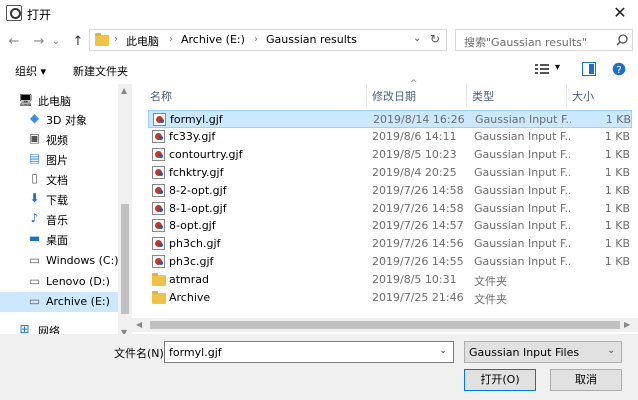  I want to click on sidebar-item-documents: ▯ 文档, so click(59, 179).